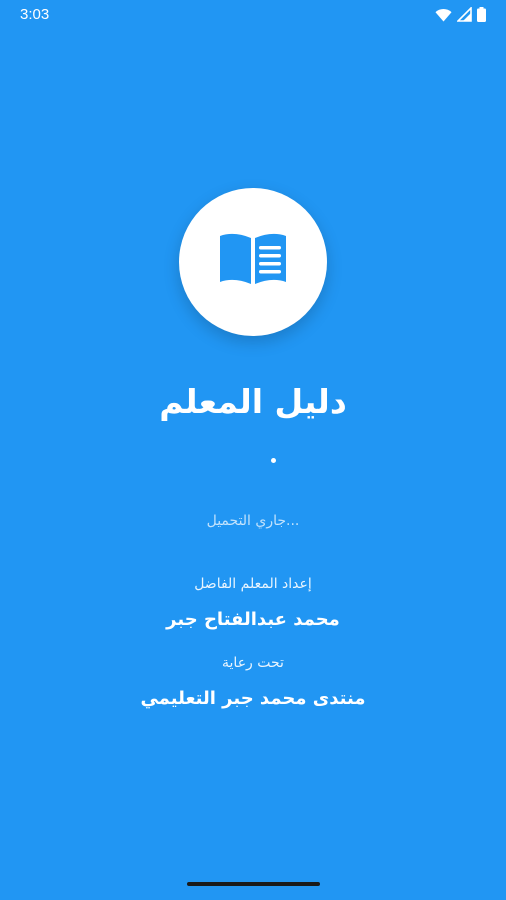 This screenshot has width=506, height=900. What do you see at coordinates (464, 14) in the screenshot?
I see `signal-icon` at bounding box center [464, 14].